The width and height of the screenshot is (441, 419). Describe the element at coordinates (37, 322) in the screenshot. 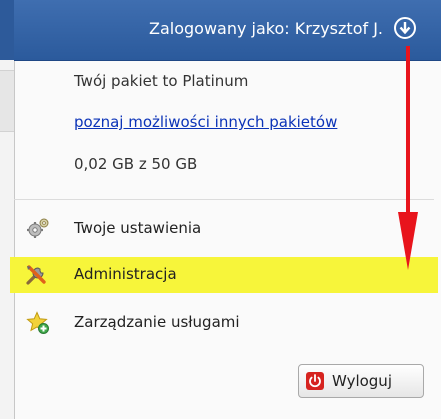

I see `star-plus-icon` at that location.